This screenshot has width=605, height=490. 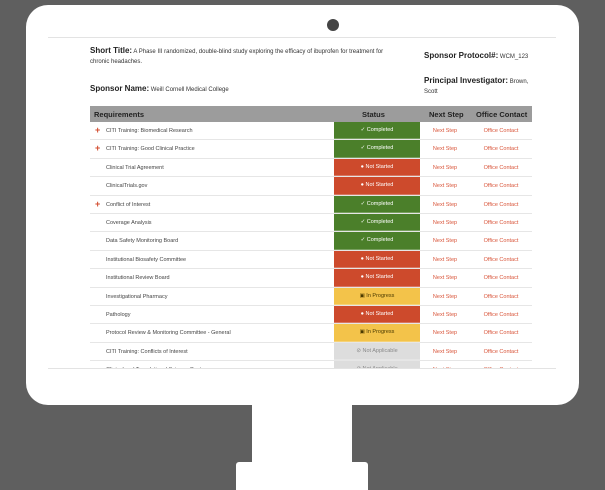 What do you see at coordinates (146, 259) in the screenshot?
I see `requirement-name: Institutional Biosafety Committee` at bounding box center [146, 259].